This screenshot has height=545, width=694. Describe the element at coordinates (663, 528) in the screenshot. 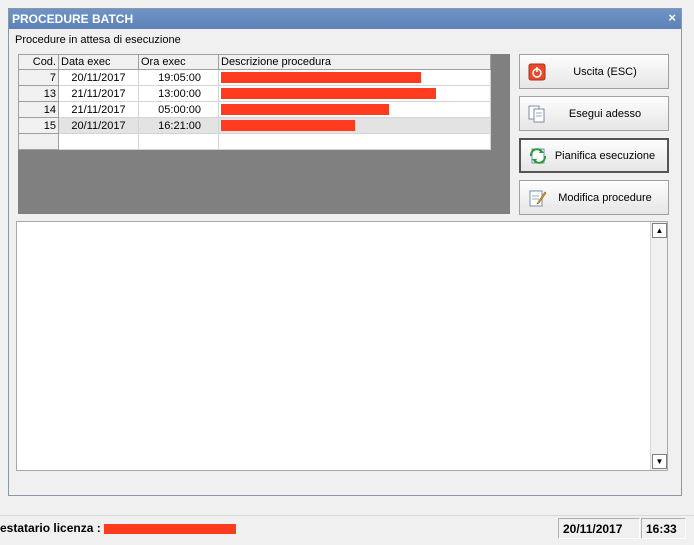

I see `status-time: 16:33` at that location.